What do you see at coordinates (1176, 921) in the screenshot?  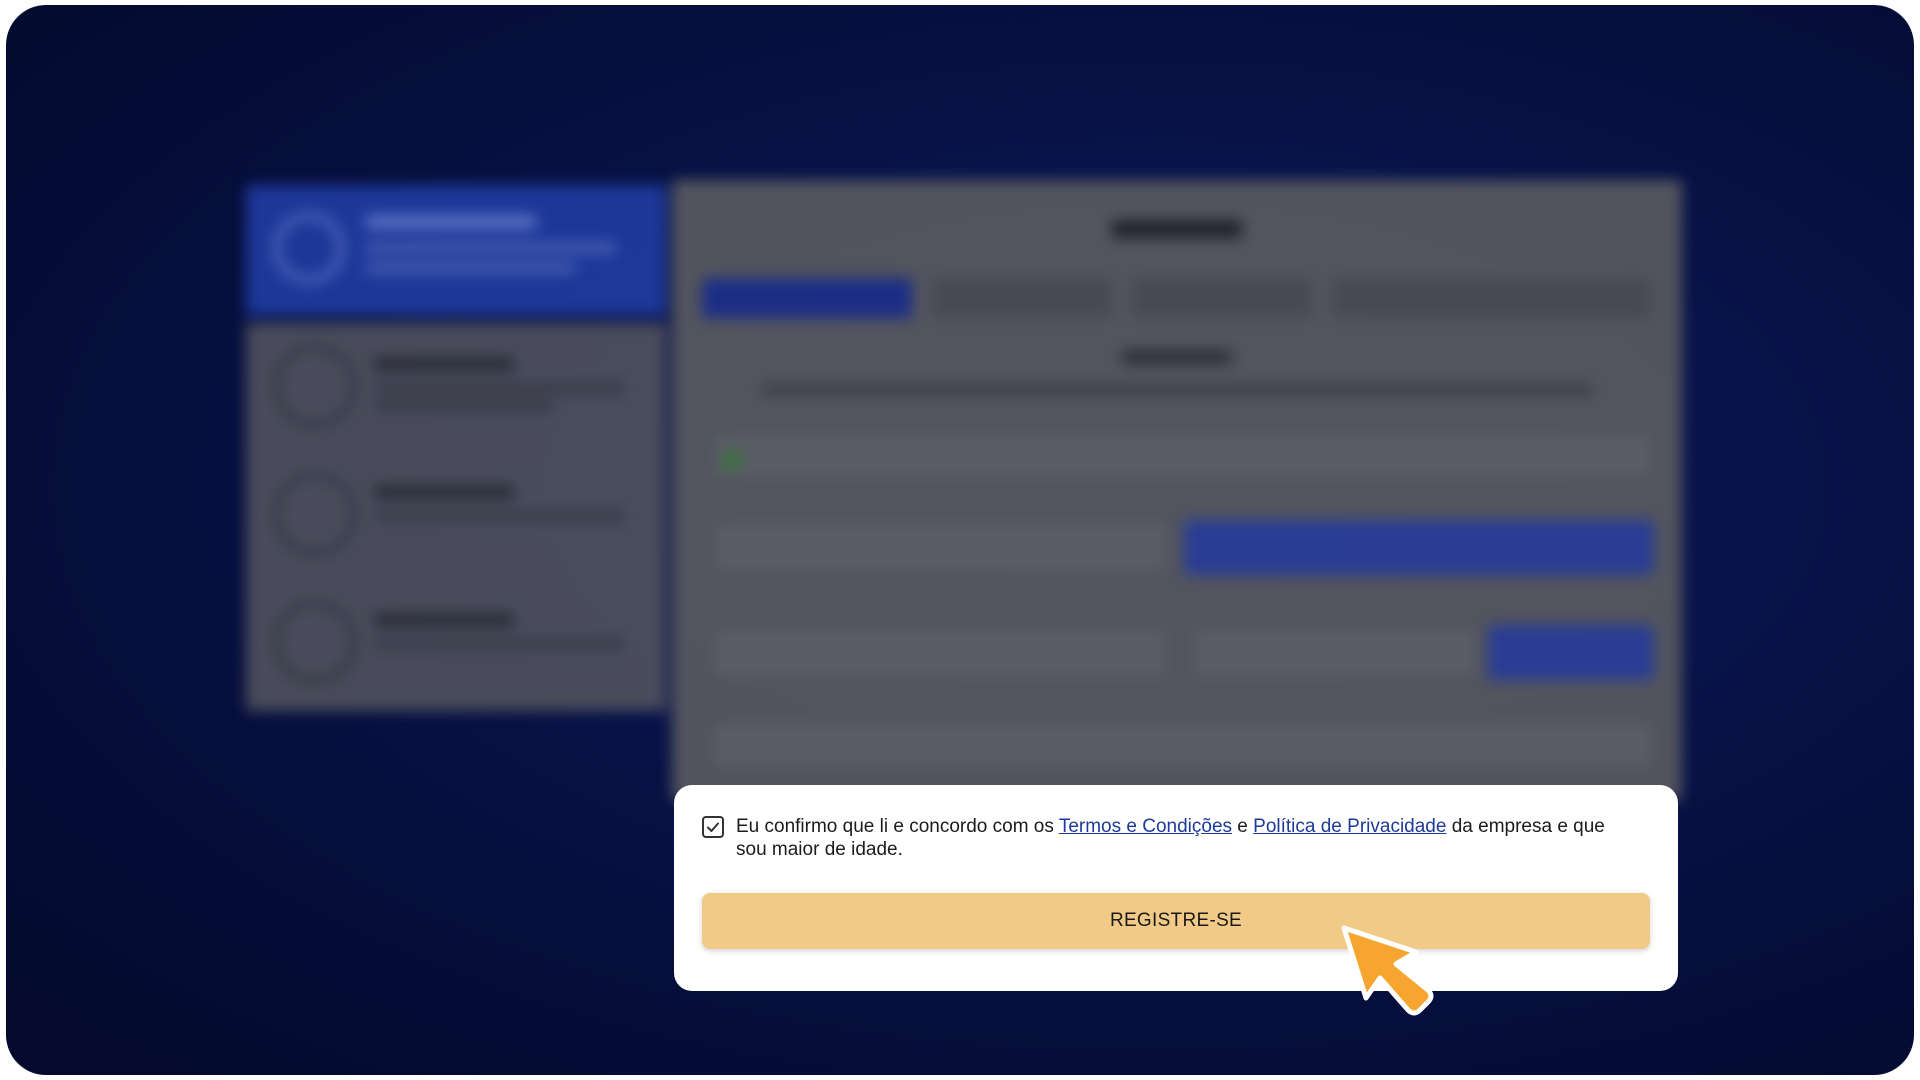 I see `register-button: REGISTRE-SE` at bounding box center [1176, 921].